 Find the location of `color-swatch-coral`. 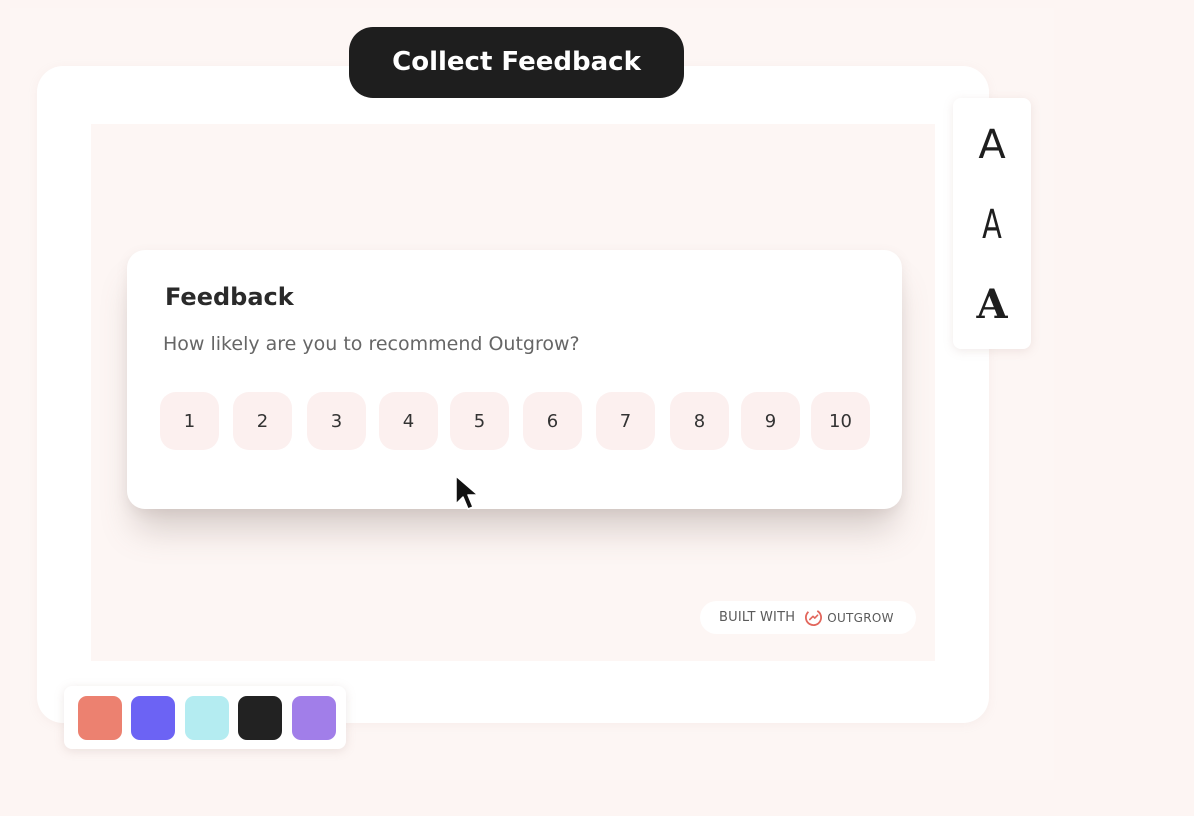

color-swatch-coral is located at coordinates (100, 718).